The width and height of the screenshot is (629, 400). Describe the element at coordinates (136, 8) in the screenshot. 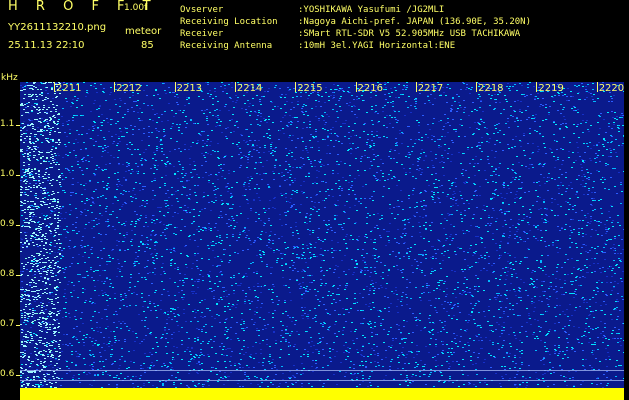

I see `version-label: 1.00f` at that location.